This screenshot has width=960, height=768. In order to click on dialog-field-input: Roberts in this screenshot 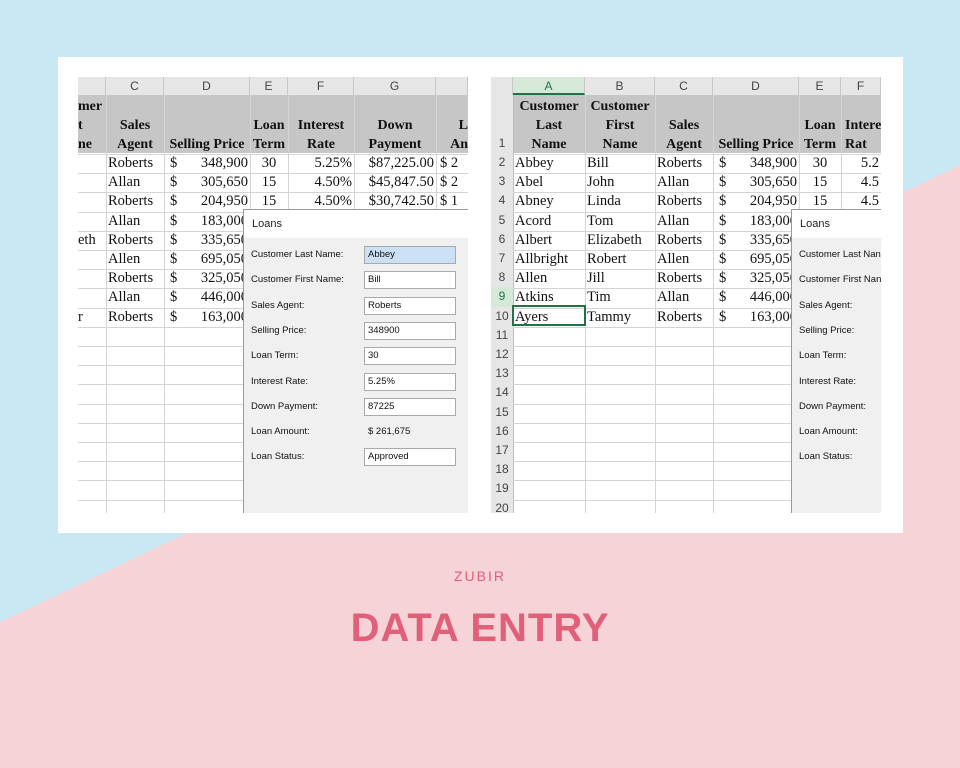, I will do `click(410, 305)`.